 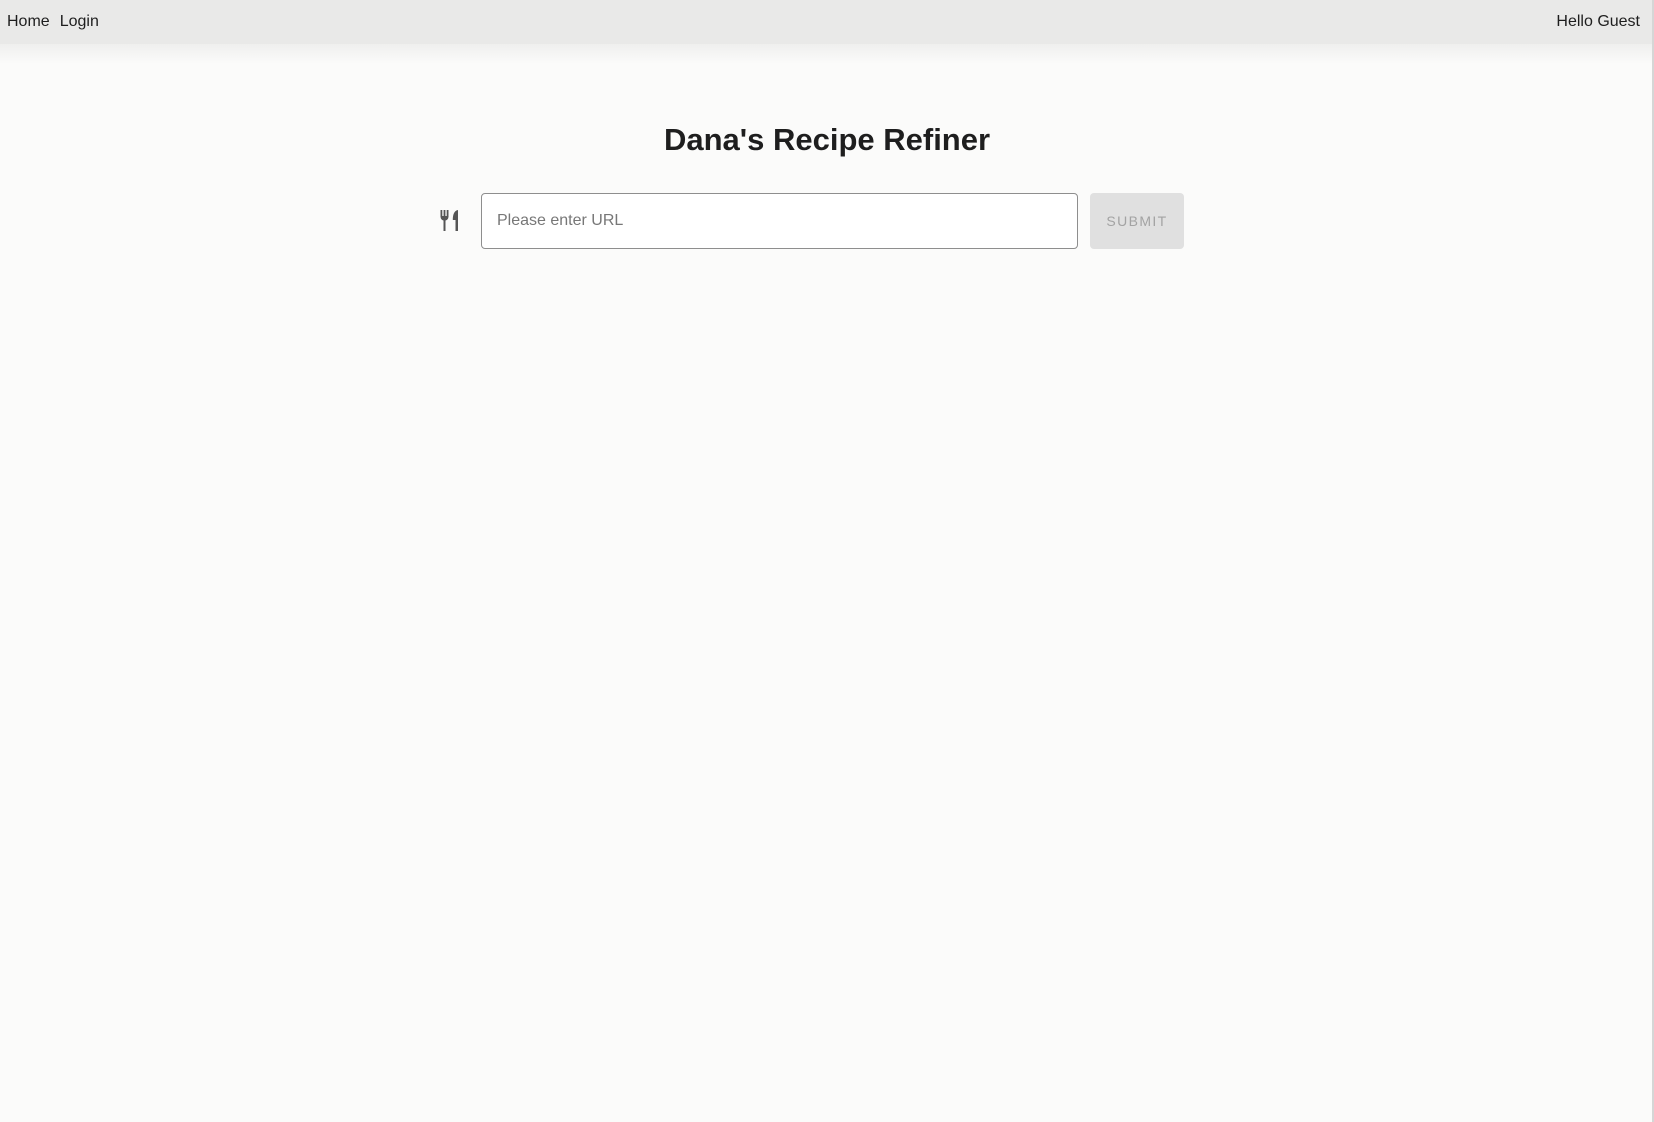 What do you see at coordinates (827, 139) in the screenshot?
I see `page-title: Dana's Recipe Refiner` at bounding box center [827, 139].